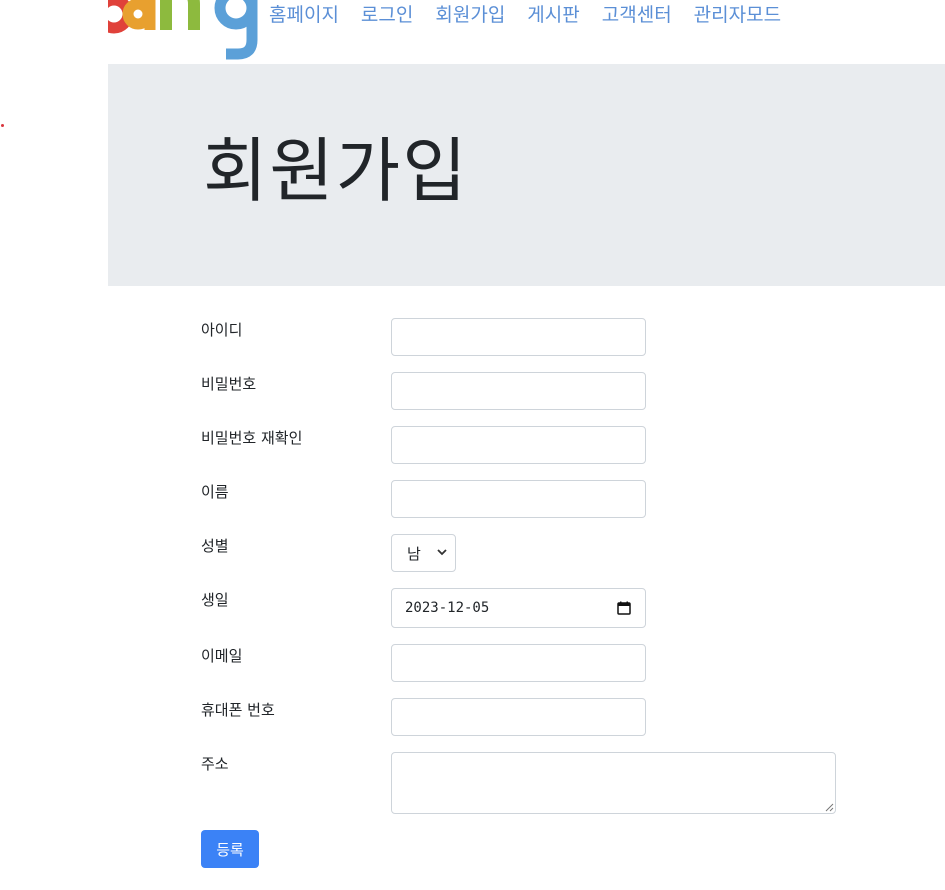  Describe the element at coordinates (238, 710) in the screenshot. I see `phone-label: 휴대폰 번호` at that location.